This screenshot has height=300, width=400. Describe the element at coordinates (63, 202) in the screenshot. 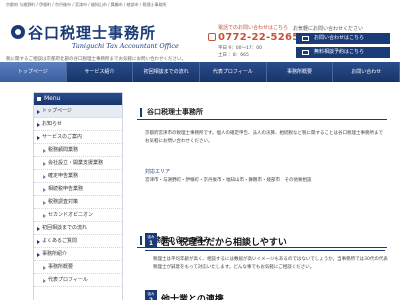

I see `sidebar-item-label: 税務調査対策` at that location.